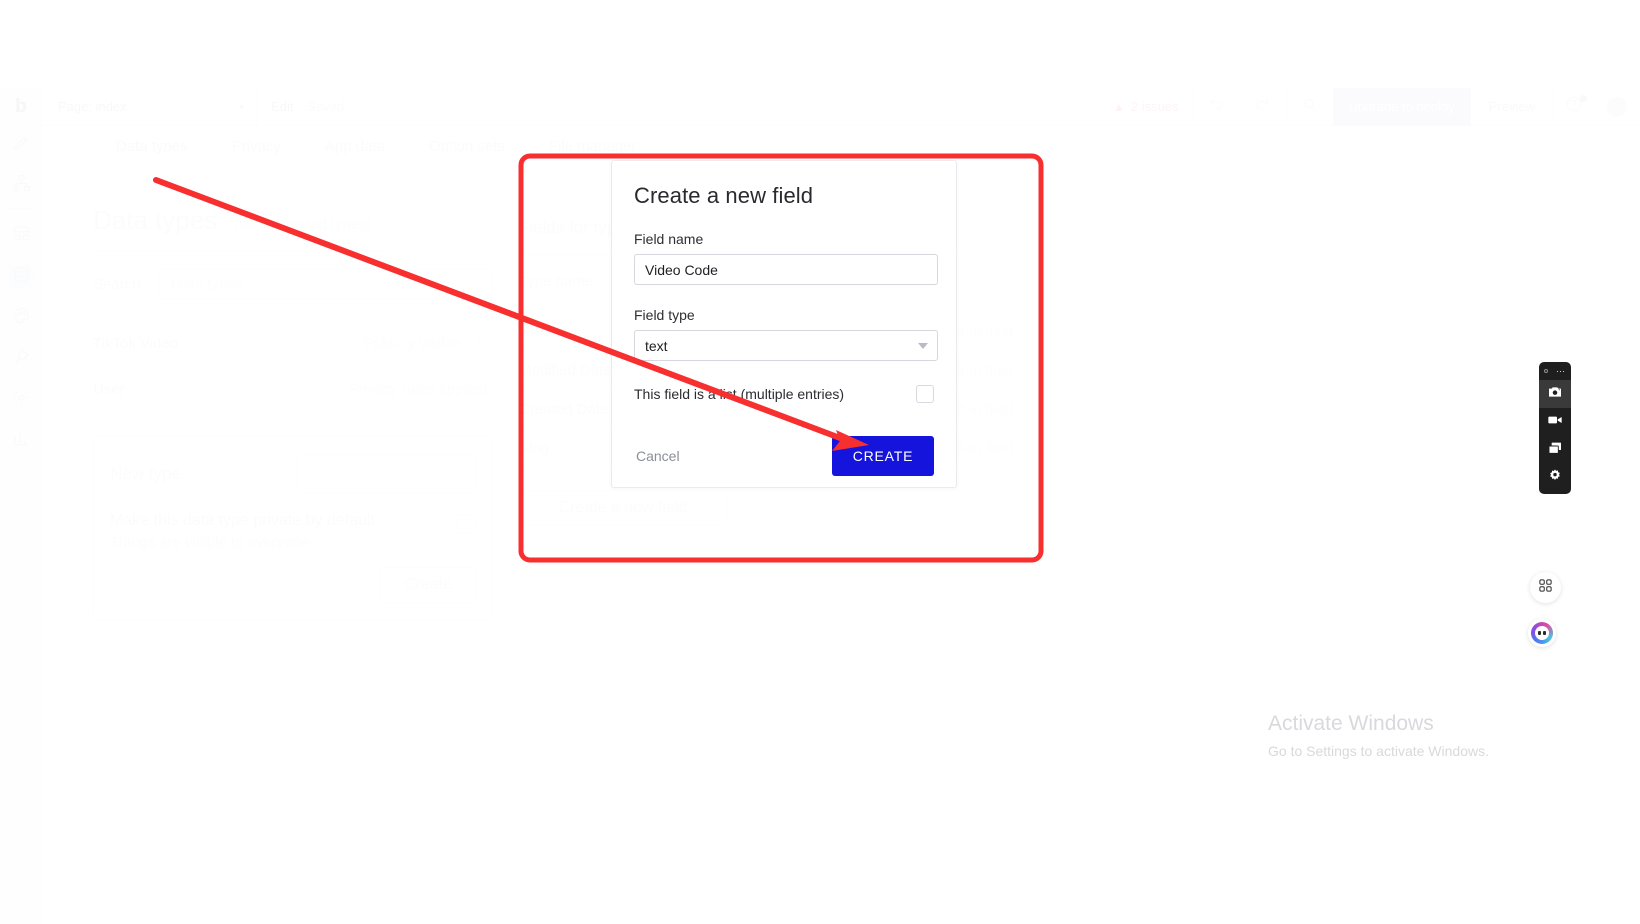 This screenshot has height=924, width=1640. I want to click on tab-file-manager: File manager, so click(593, 146).